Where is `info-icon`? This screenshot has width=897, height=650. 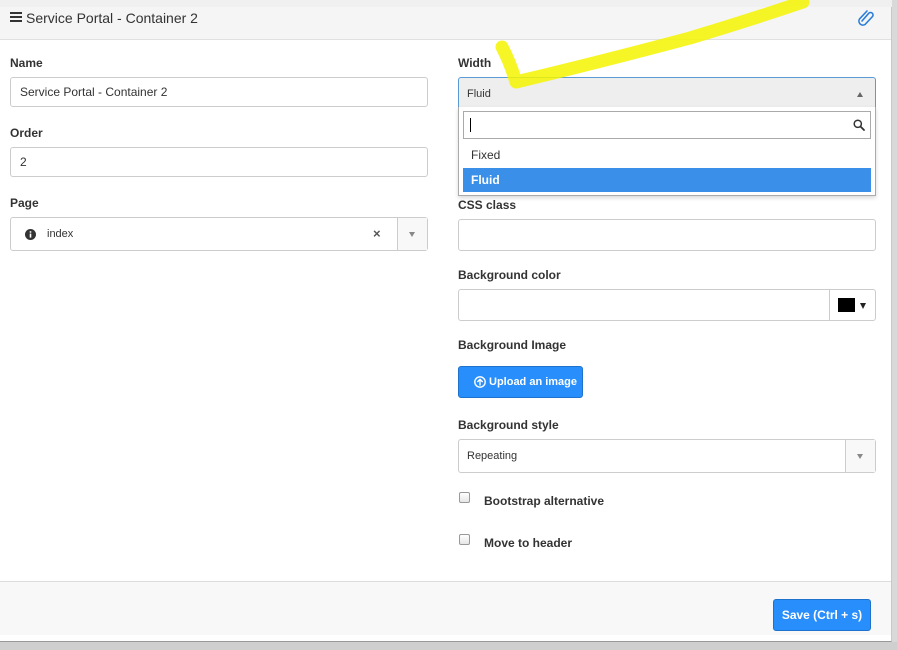
info-icon is located at coordinates (30, 234).